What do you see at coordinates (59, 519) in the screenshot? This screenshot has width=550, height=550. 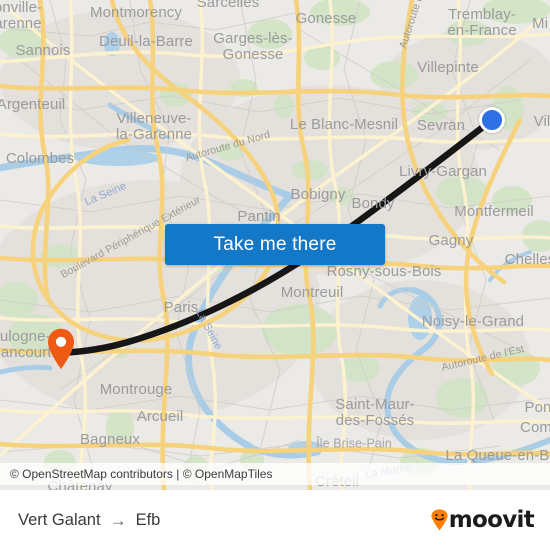 I see `route-origin-label: Vert Galant` at bounding box center [59, 519].